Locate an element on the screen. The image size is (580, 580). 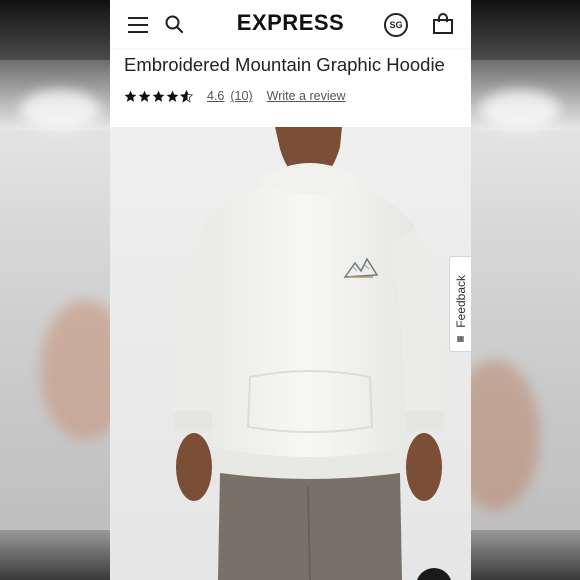
feedback-label: Feedback is located at coordinates (460, 301).